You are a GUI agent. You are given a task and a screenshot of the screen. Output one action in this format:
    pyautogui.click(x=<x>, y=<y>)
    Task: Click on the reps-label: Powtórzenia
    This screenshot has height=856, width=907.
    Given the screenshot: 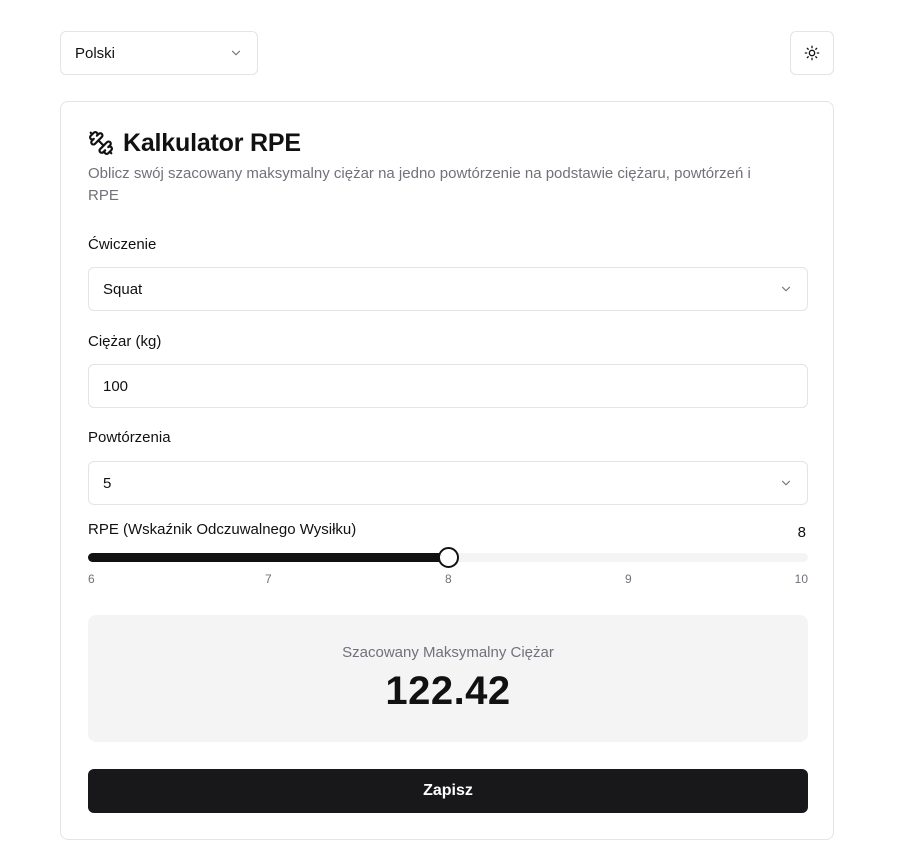 What is the action you would take?
    pyautogui.click(x=129, y=437)
    